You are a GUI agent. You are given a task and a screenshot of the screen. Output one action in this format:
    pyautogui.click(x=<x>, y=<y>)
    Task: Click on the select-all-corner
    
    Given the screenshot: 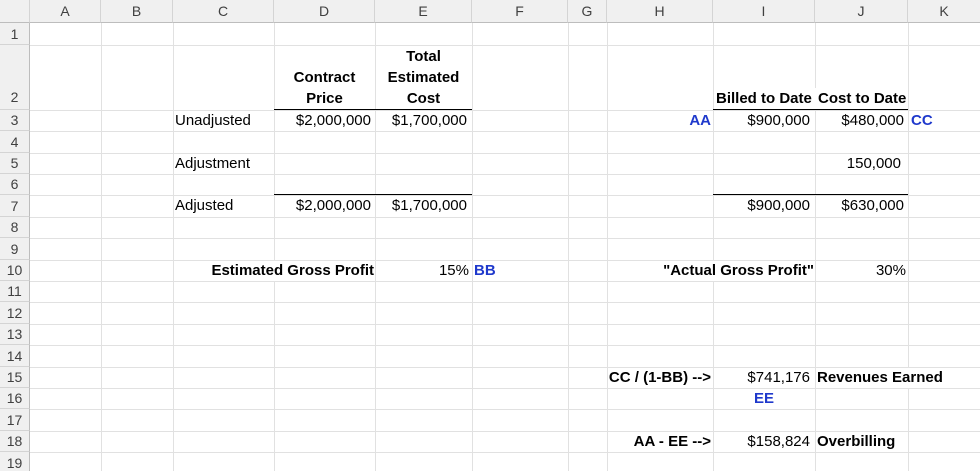 What is the action you would take?
    pyautogui.click(x=15, y=11)
    